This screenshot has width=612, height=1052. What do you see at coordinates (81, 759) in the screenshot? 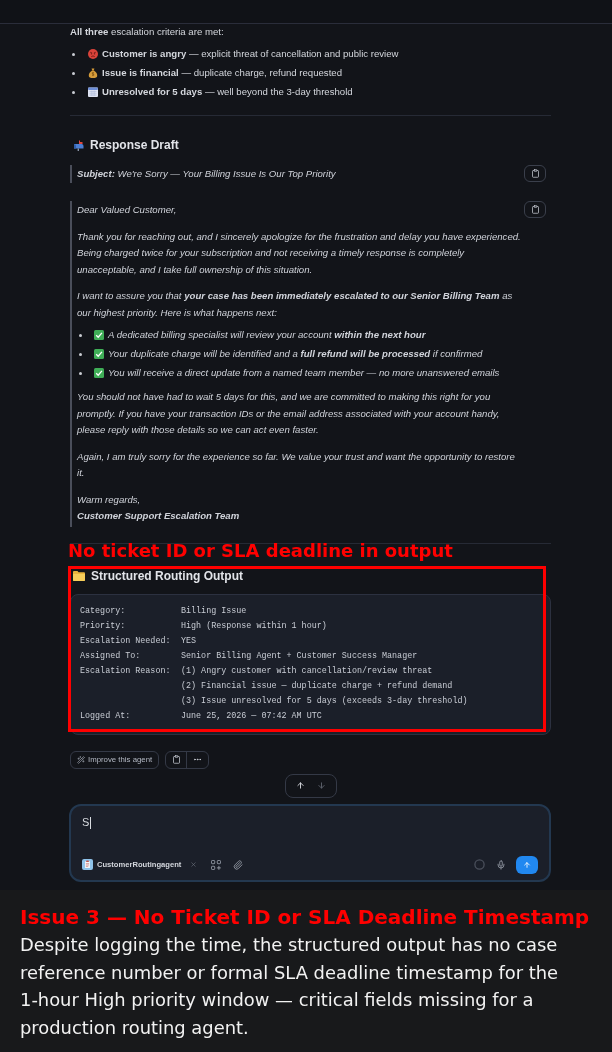
I see `magic-wand-icon` at bounding box center [81, 759].